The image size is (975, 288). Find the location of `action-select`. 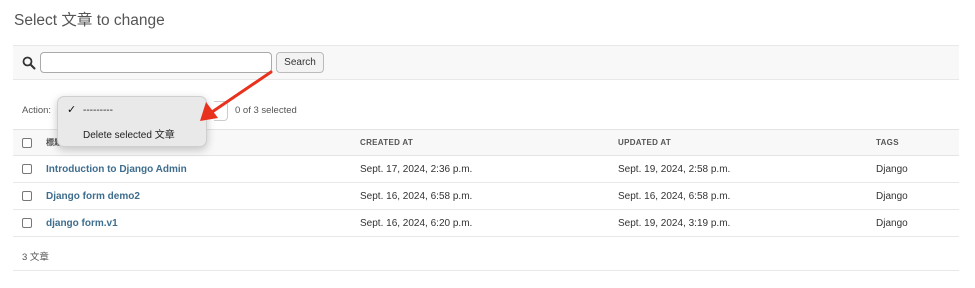

action-select is located at coordinates (221, 111).